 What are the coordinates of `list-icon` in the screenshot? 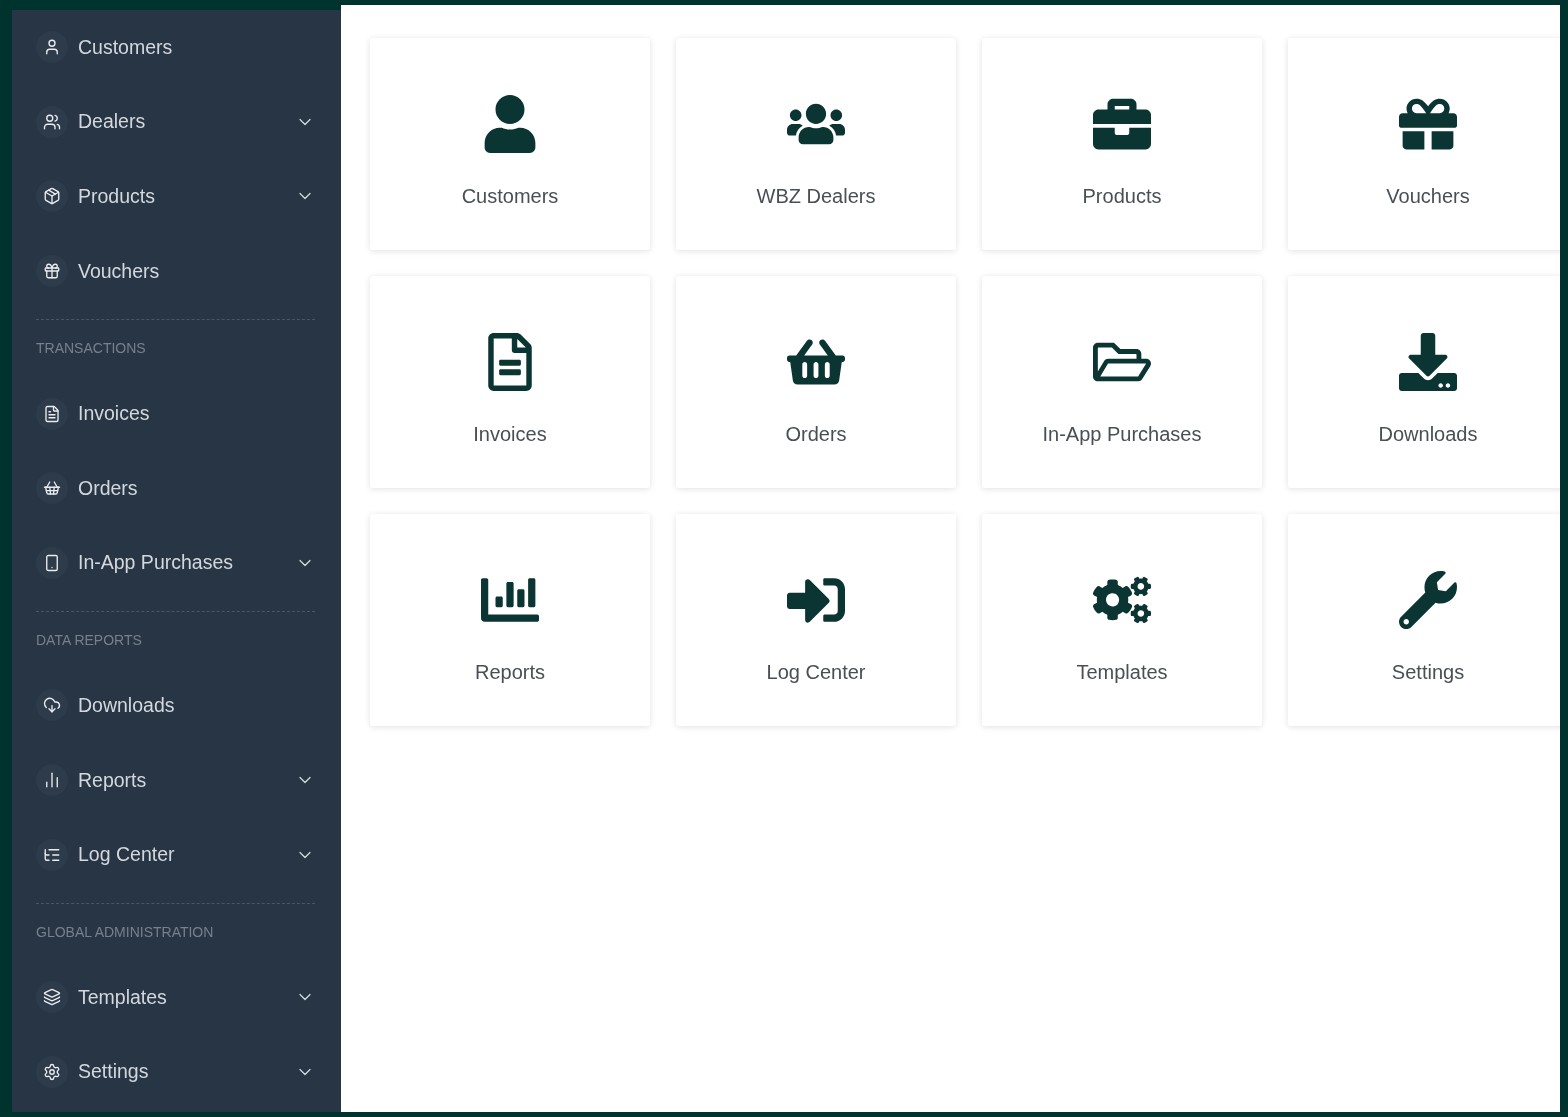 It's located at (52, 854).